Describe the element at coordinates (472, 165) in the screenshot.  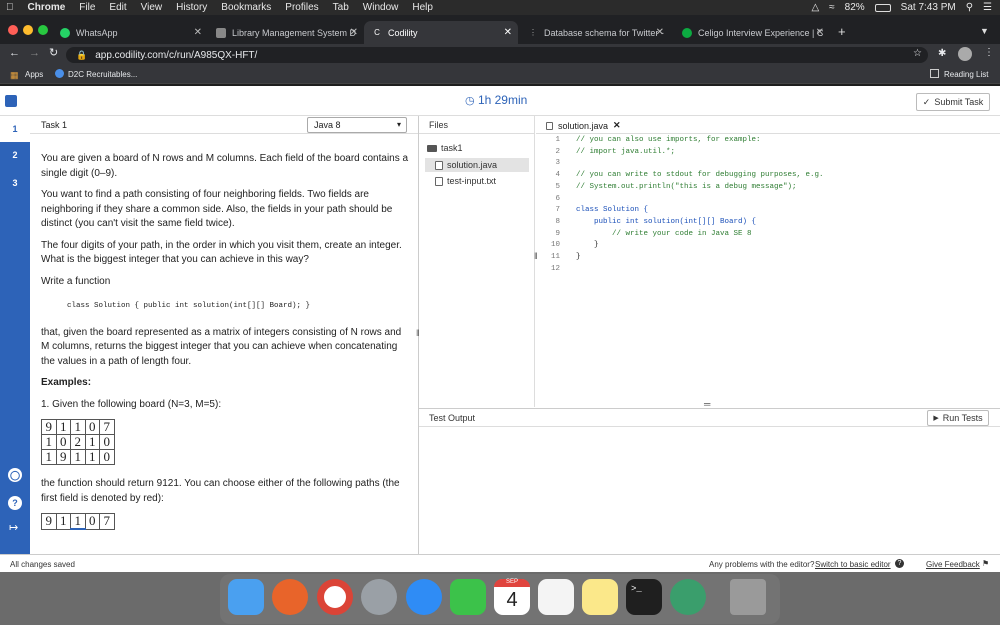
I see `file-label: solution.java` at that location.